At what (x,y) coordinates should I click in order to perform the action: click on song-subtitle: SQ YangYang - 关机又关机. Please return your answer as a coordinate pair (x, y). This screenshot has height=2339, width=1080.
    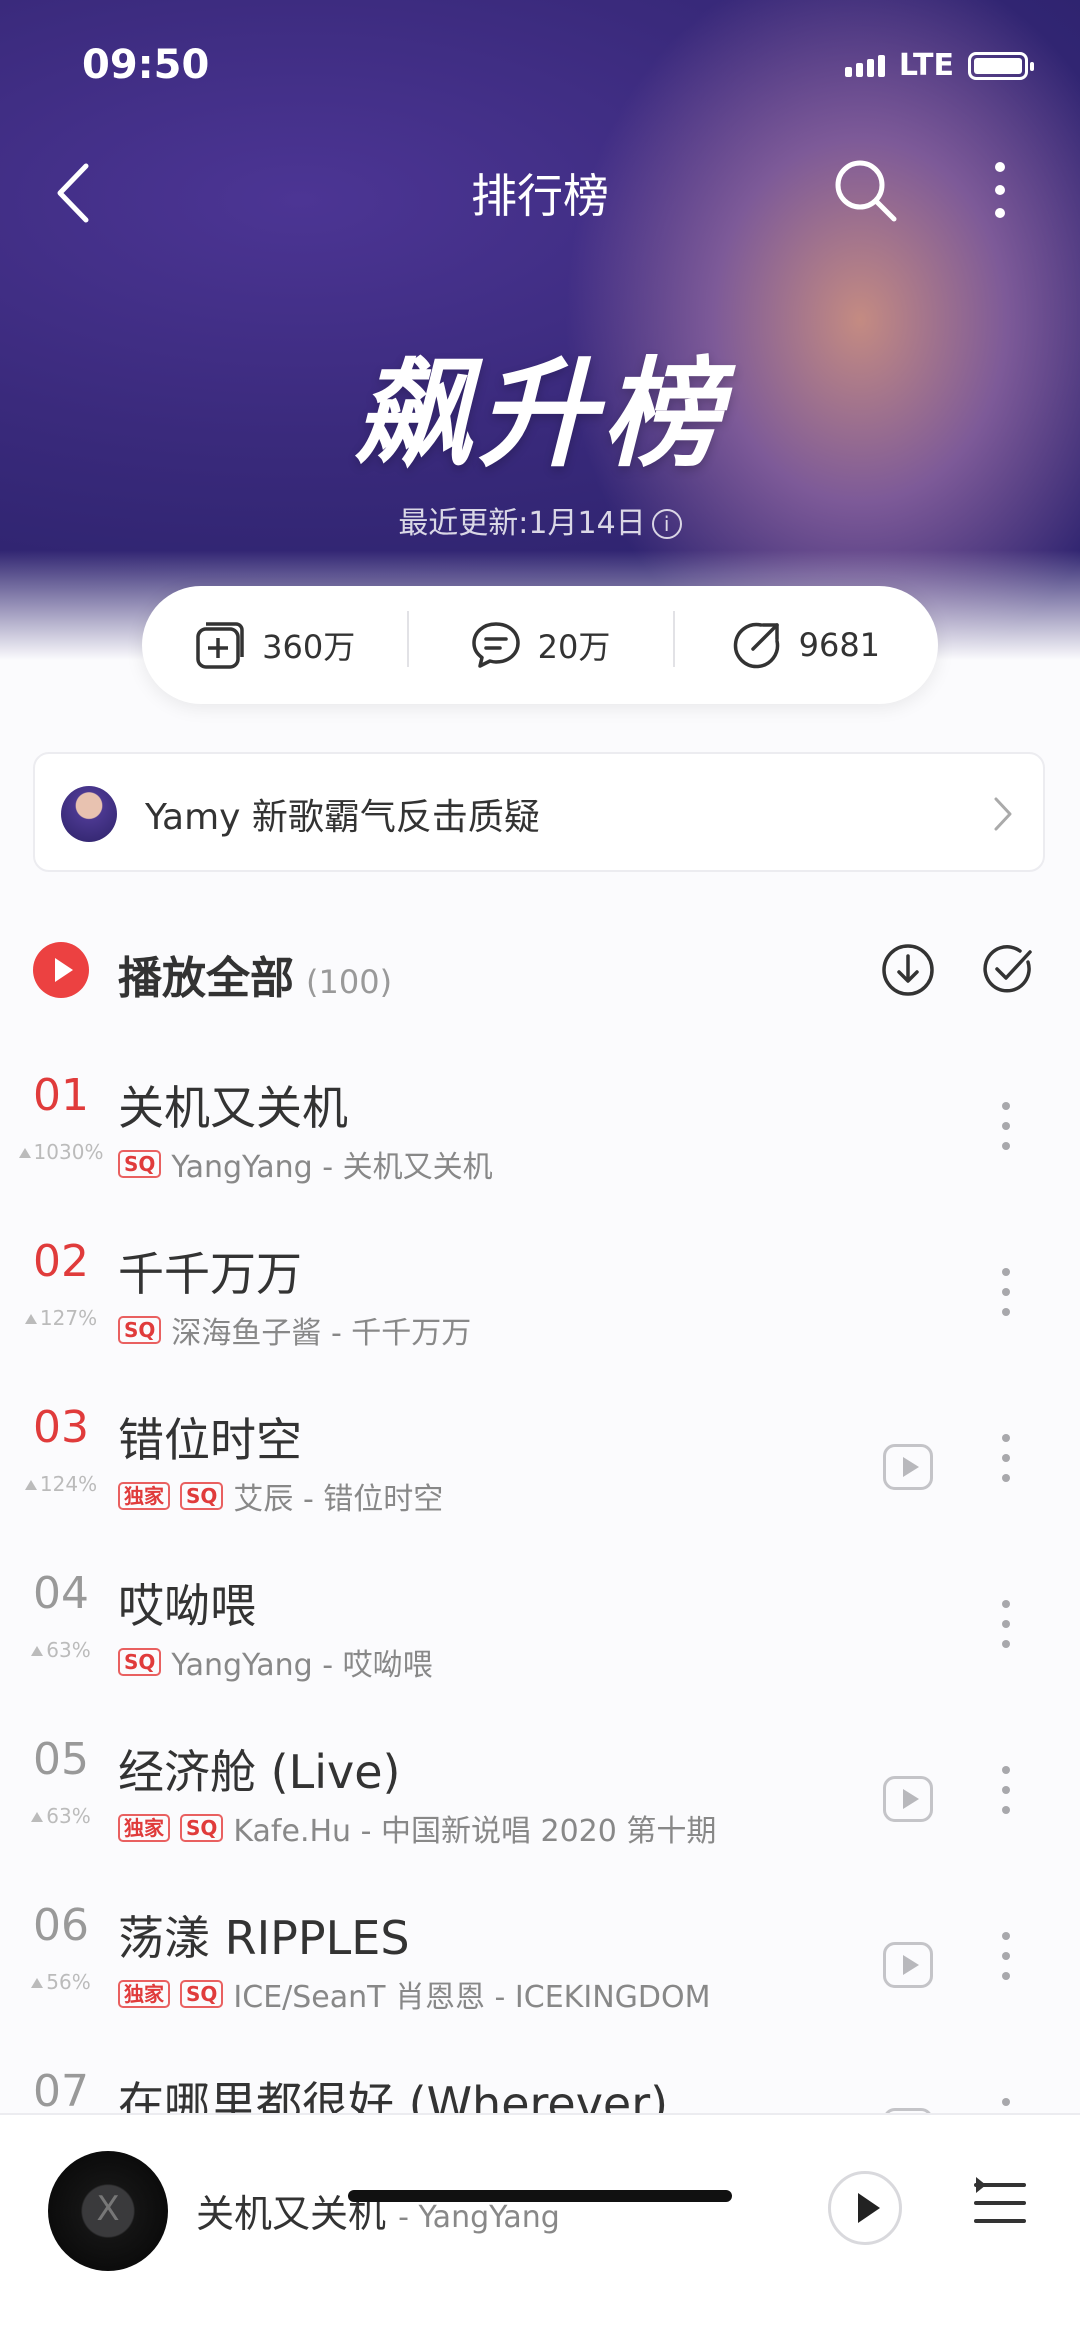
    Looking at the image, I should click on (305, 1164).